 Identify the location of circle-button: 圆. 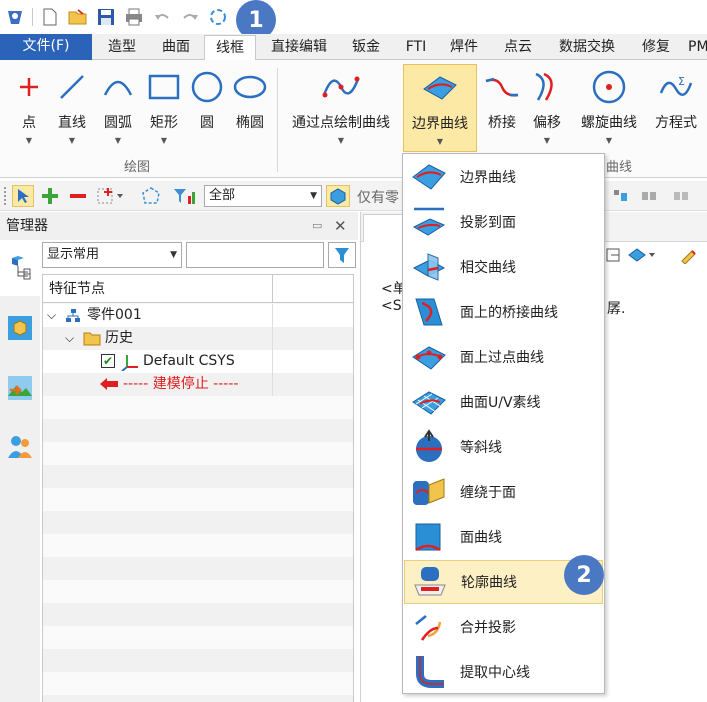
(207, 110).